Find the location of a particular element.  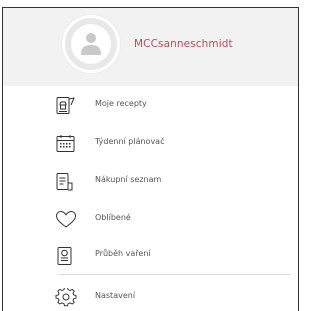

menu-item-label: Nastavení is located at coordinates (115, 295).